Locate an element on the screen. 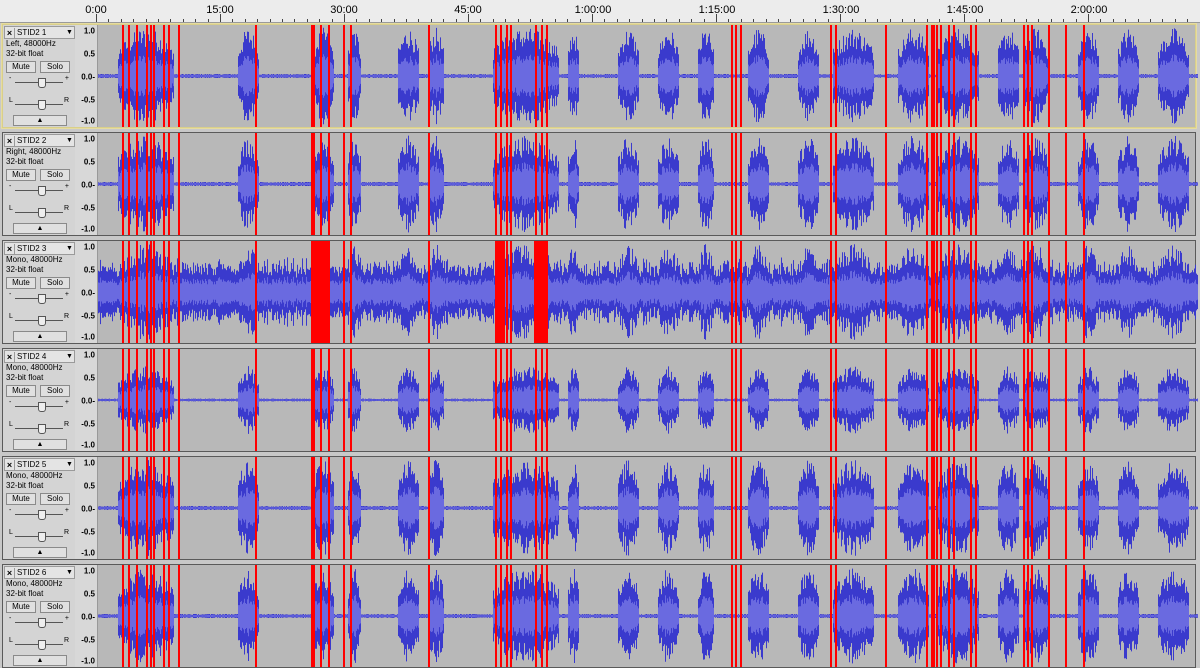  track-name-menu: STID2 5 is located at coordinates (40, 464).